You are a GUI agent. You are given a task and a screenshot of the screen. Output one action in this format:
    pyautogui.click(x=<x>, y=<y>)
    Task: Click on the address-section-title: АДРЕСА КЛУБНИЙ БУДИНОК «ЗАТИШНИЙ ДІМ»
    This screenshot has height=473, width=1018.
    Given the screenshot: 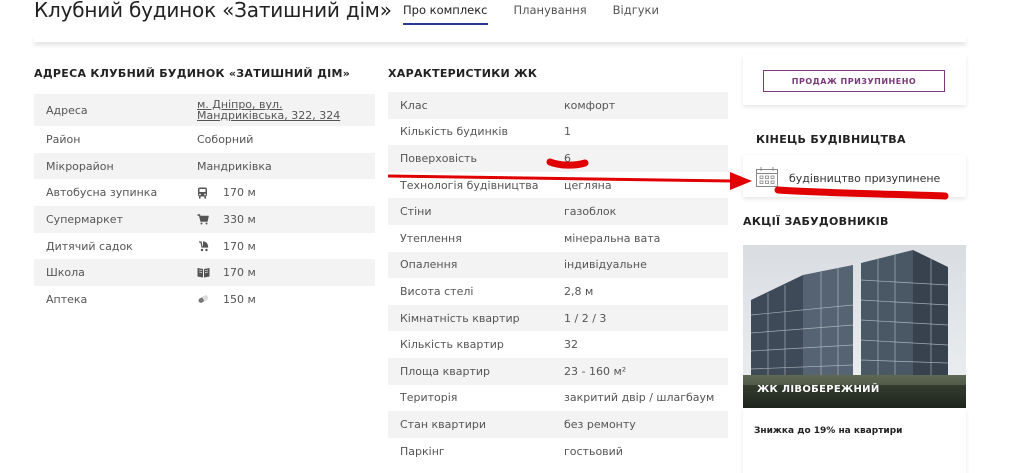 What is the action you would take?
    pyautogui.click(x=192, y=73)
    